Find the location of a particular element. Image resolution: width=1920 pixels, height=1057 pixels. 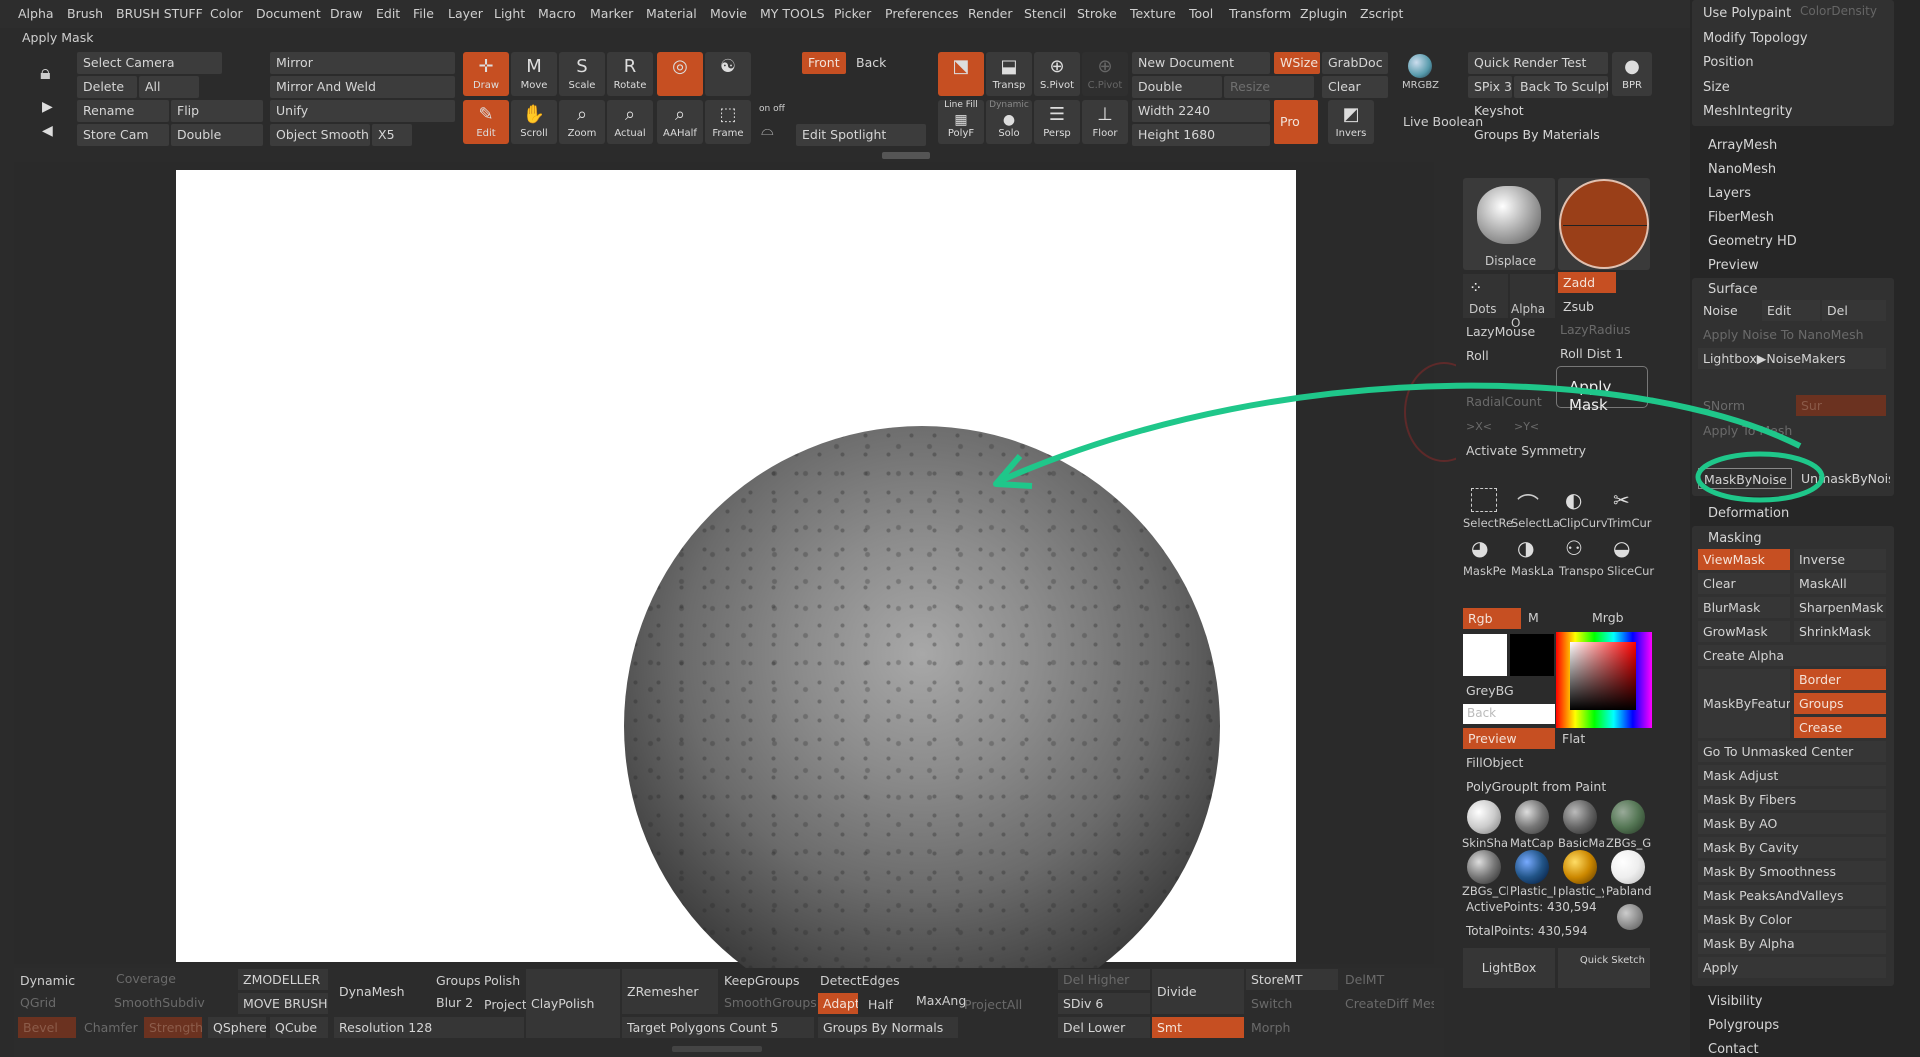

annotation-overlay is located at coordinates (1409, 442).